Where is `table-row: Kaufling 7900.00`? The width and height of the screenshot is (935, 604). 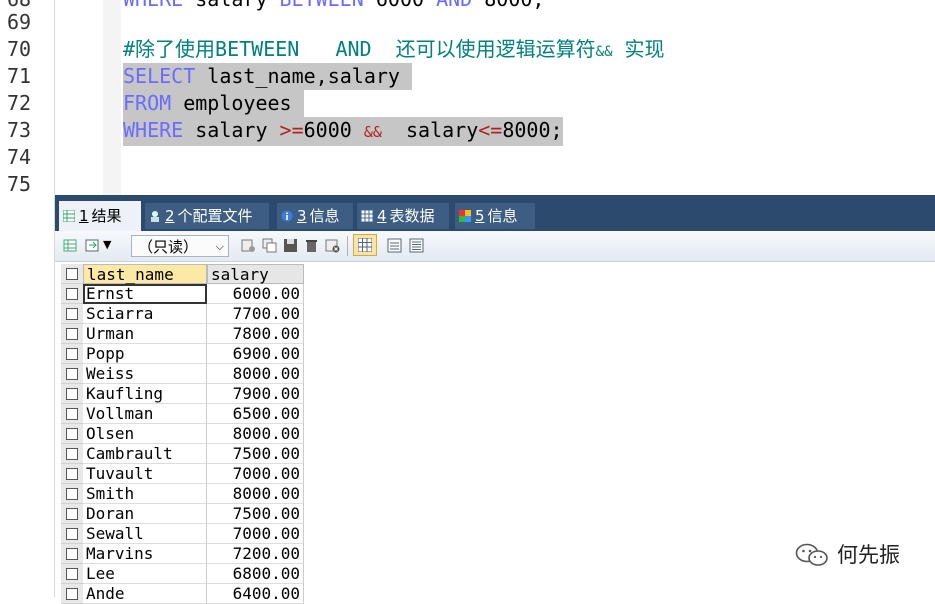
table-row: Kaufling 7900.00 is located at coordinates (183, 394).